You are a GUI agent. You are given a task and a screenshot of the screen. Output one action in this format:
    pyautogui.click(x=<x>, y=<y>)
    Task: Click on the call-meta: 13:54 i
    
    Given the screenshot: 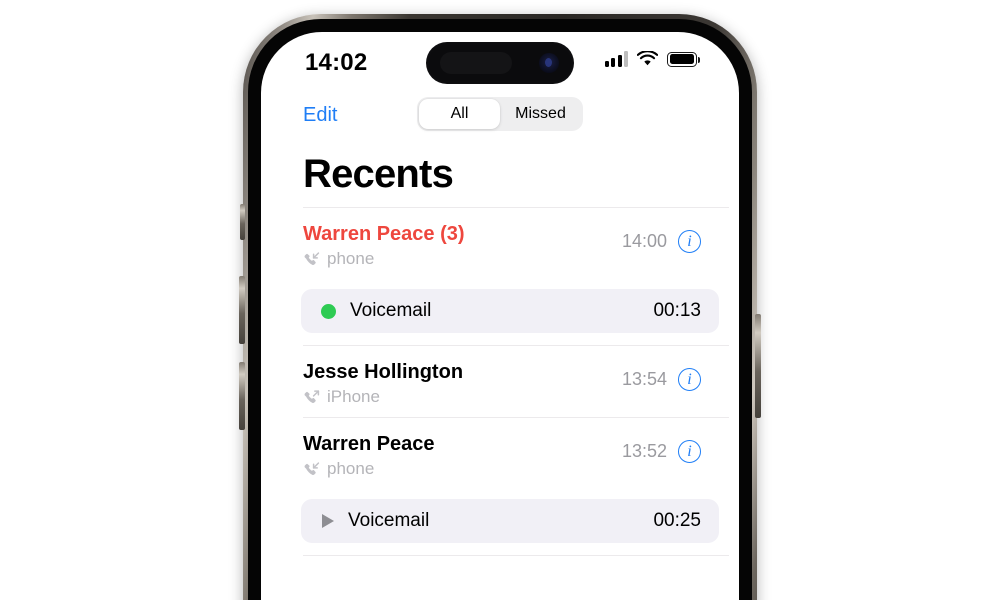 What is the action you would take?
    pyautogui.click(x=661, y=379)
    